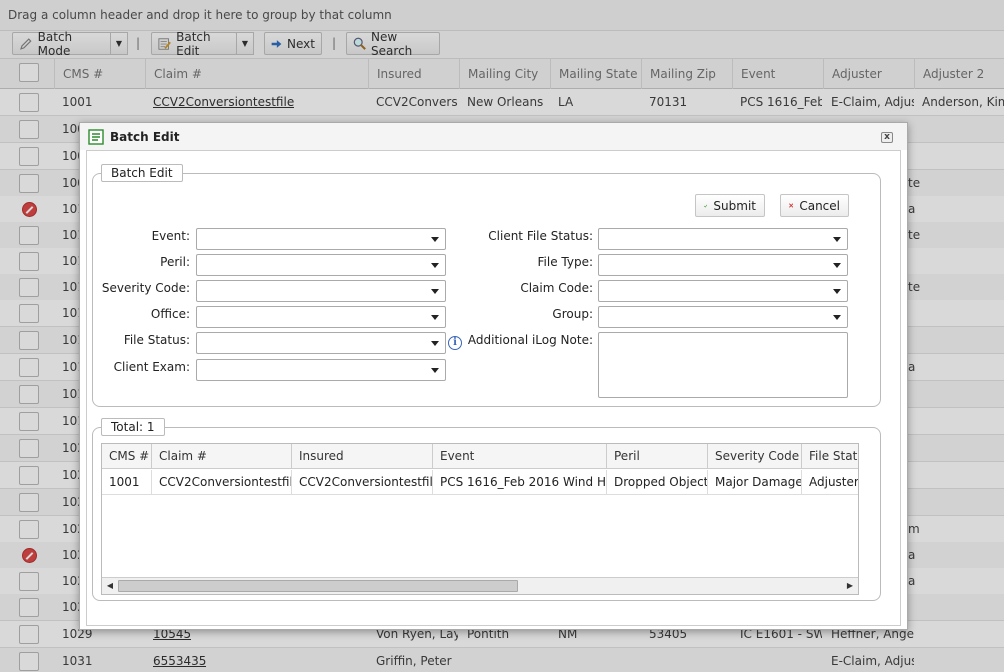 The image size is (1004, 672). Describe the element at coordinates (723, 239) in the screenshot. I see `client-file-status-dropdown` at that location.